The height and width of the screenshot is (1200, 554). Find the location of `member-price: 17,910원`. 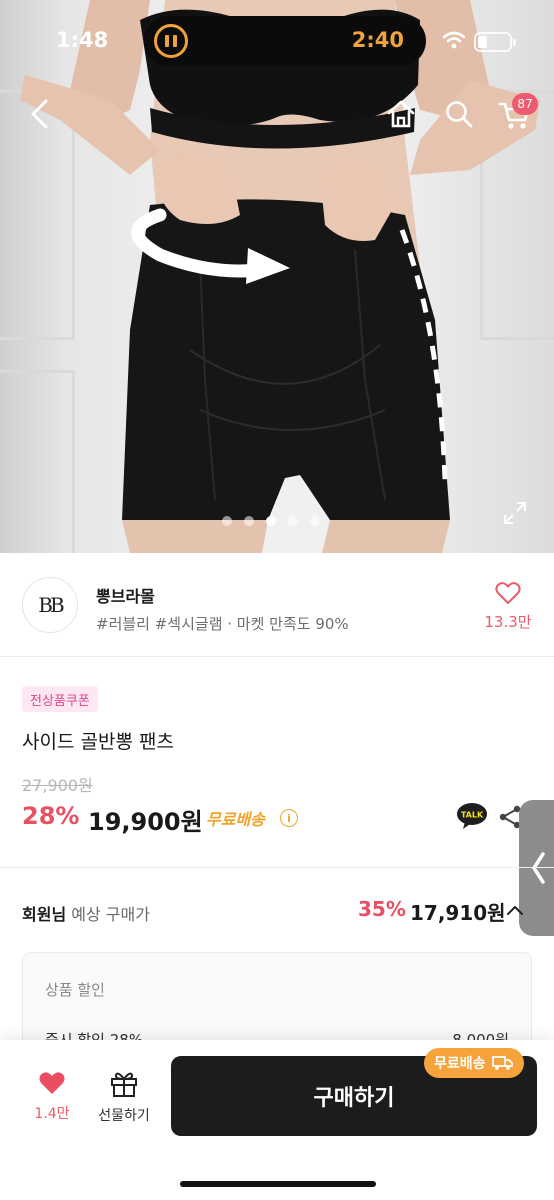

member-price: 17,910원 is located at coordinates (458, 913).